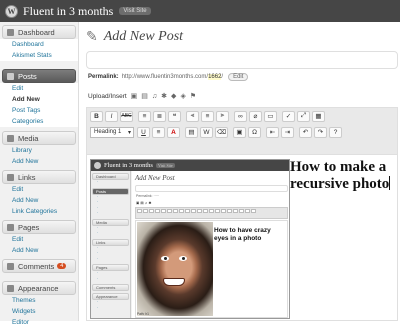  I want to click on align-left-button: ⫷, so click(192, 116).